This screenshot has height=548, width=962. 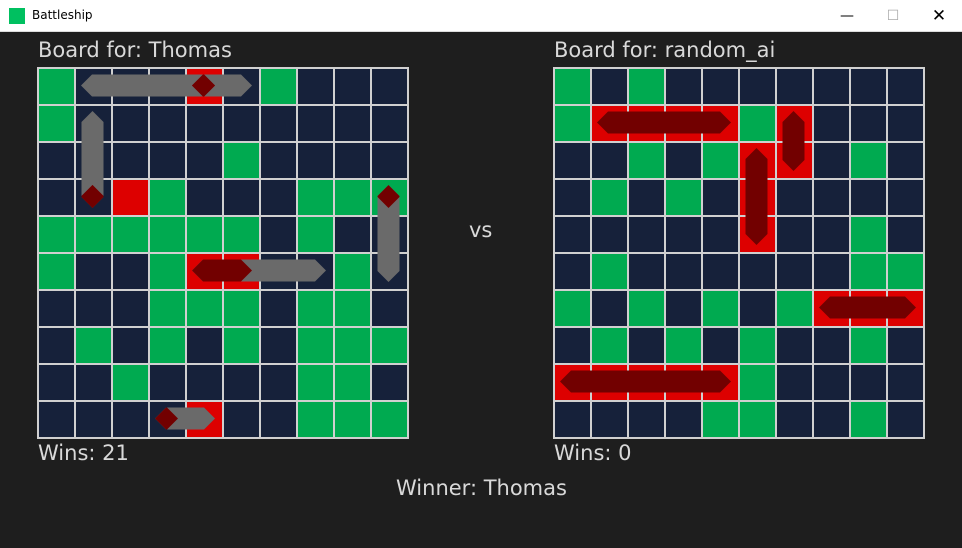 I want to click on maximize-button: ☐, so click(x=893, y=15).